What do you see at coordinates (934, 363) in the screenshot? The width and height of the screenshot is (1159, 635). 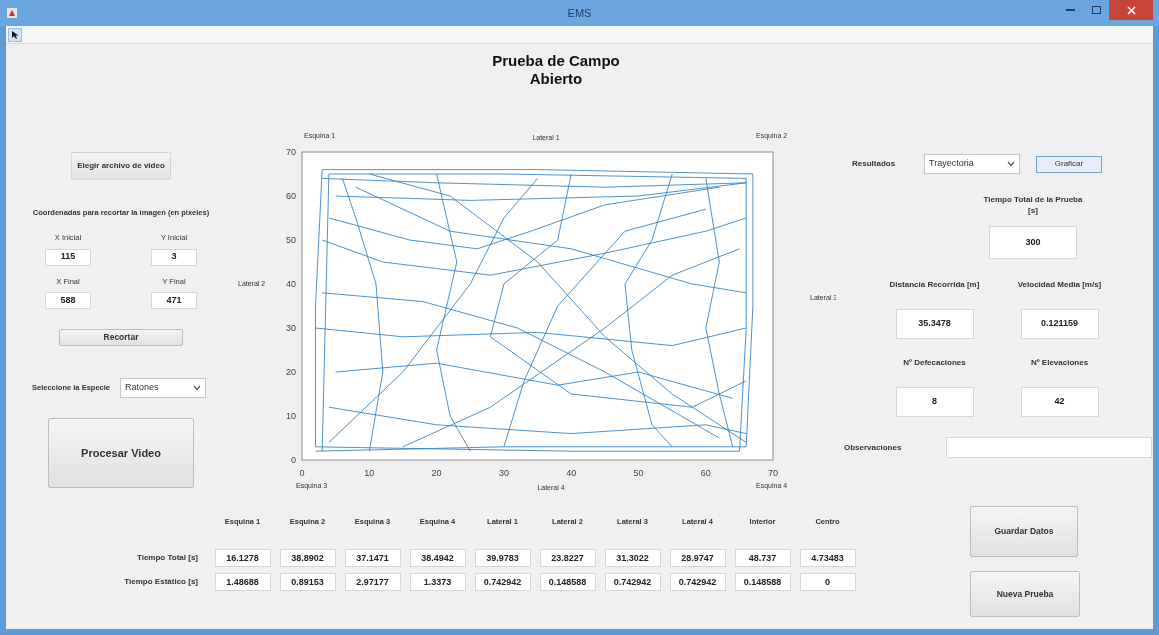 I see `result-label: Nº Defecaciones` at bounding box center [934, 363].